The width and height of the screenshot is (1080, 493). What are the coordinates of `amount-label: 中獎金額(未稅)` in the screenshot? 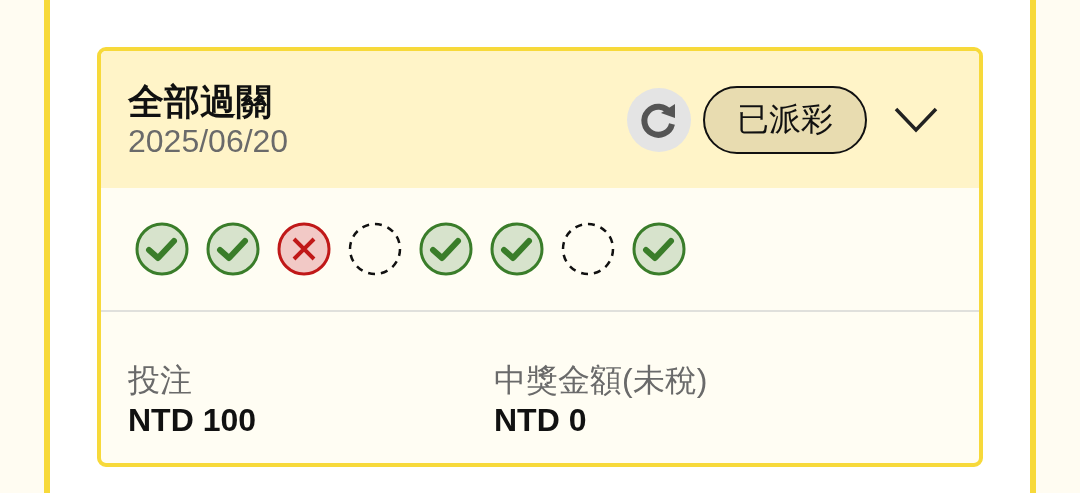 It's located at (601, 380).